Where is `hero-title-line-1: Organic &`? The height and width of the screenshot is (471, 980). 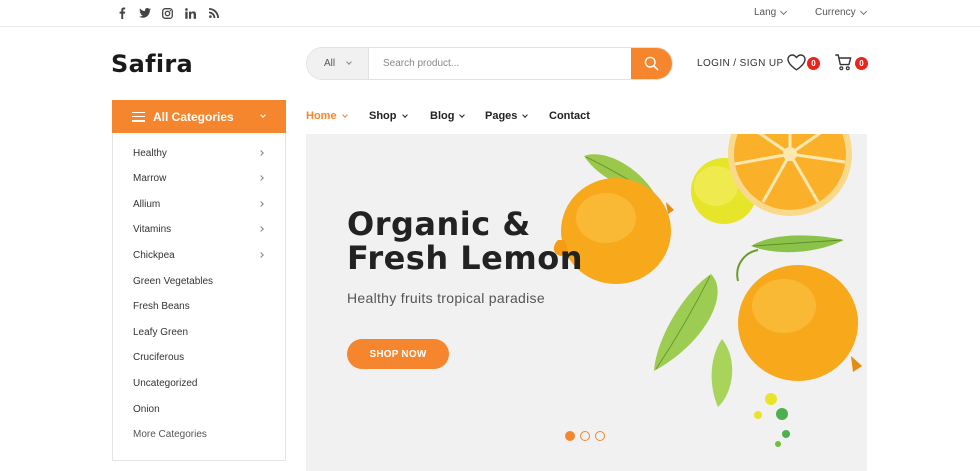 hero-title-line-1: Organic & is located at coordinates (439, 224).